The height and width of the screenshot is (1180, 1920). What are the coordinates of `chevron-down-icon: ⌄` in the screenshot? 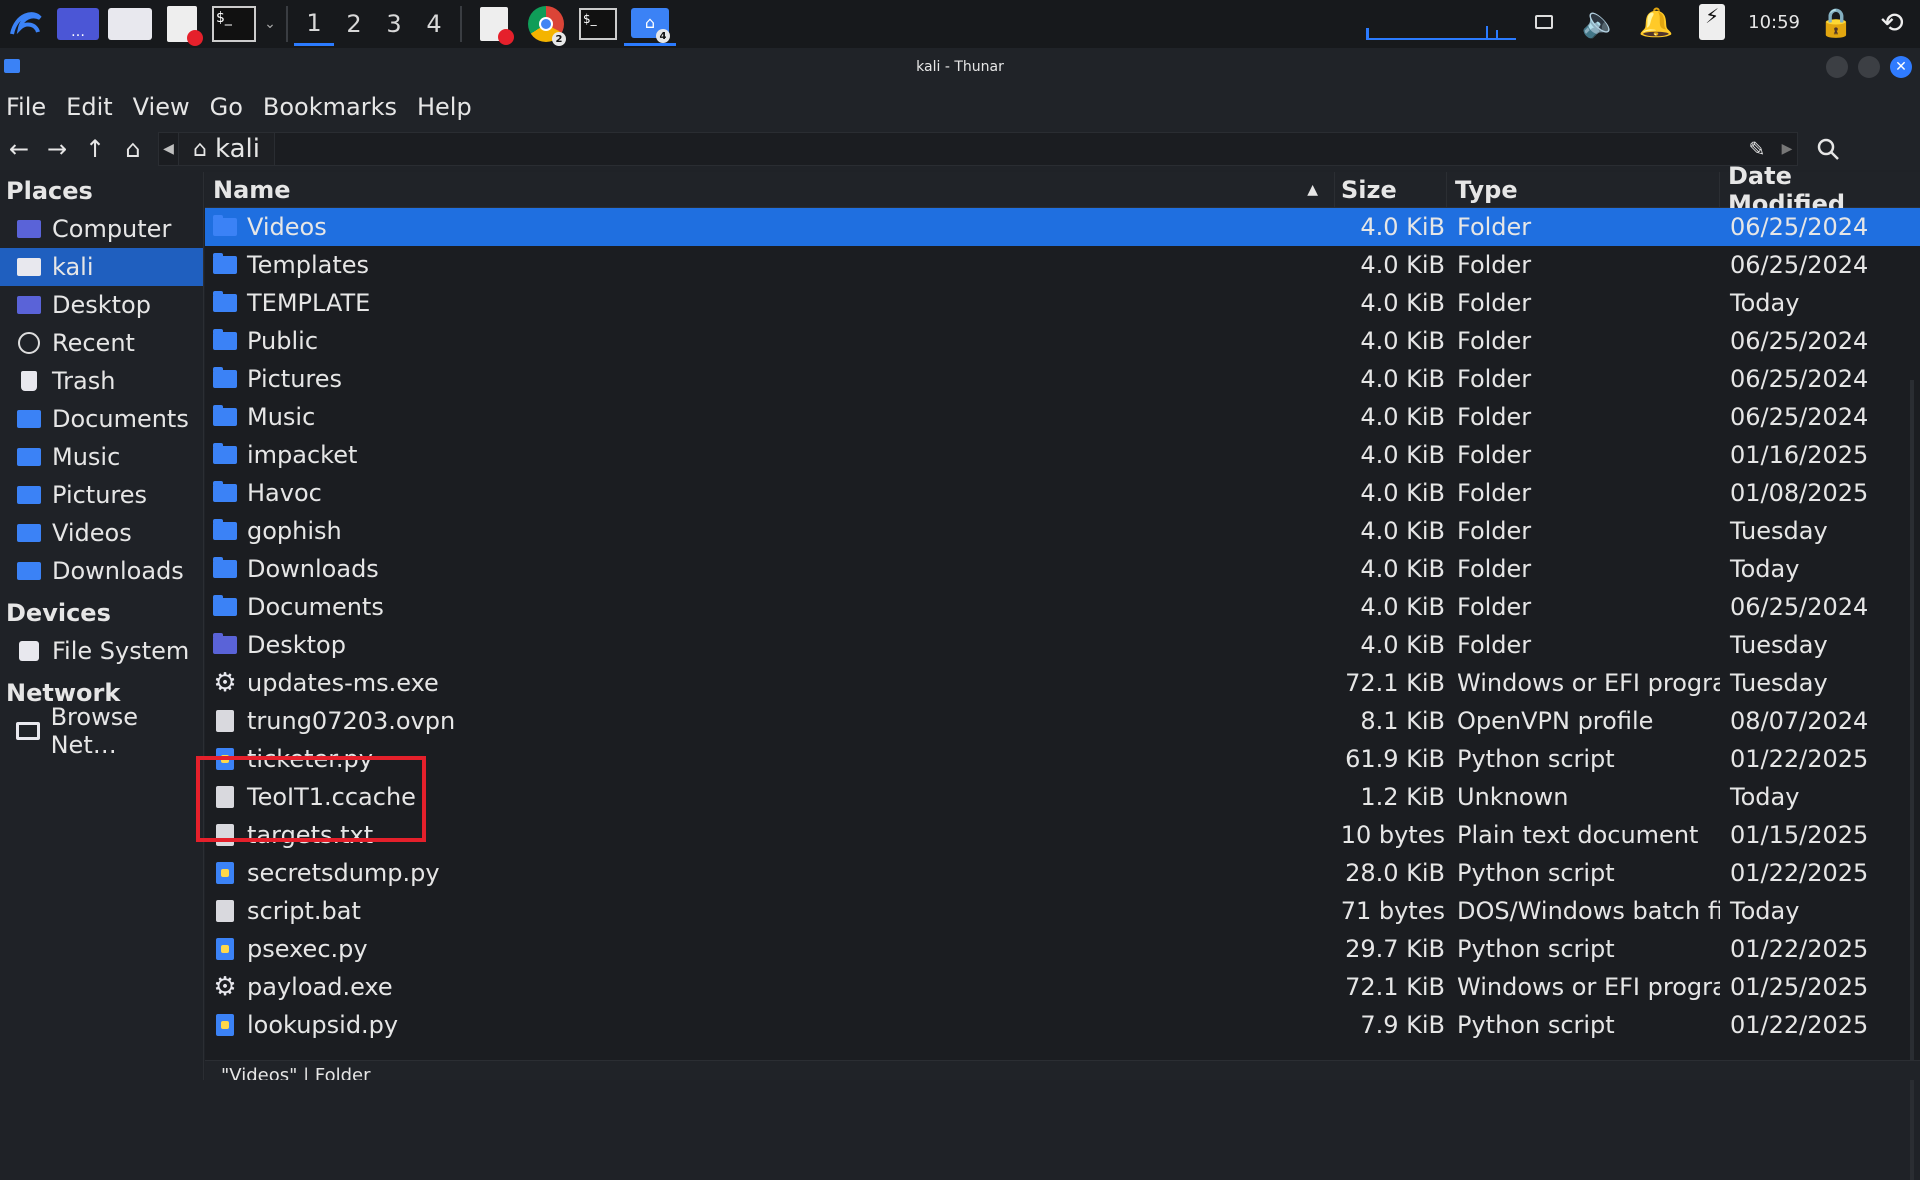 It's located at (270, 24).